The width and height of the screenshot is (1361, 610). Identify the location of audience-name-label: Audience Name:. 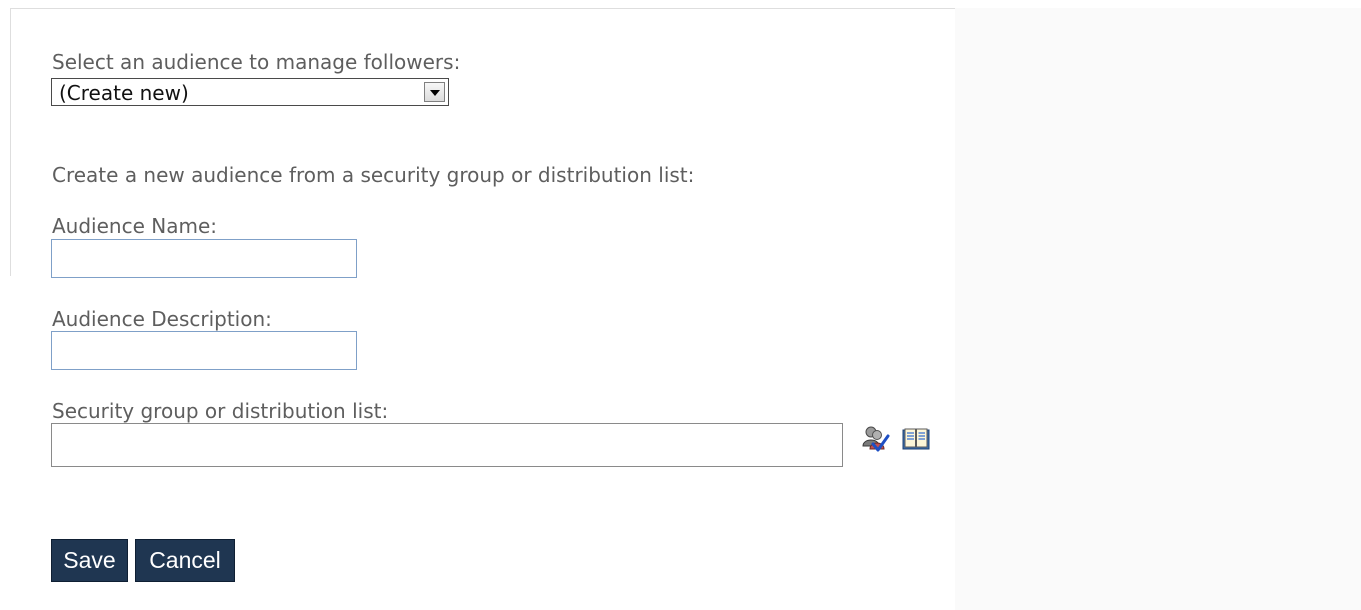
(134, 226).